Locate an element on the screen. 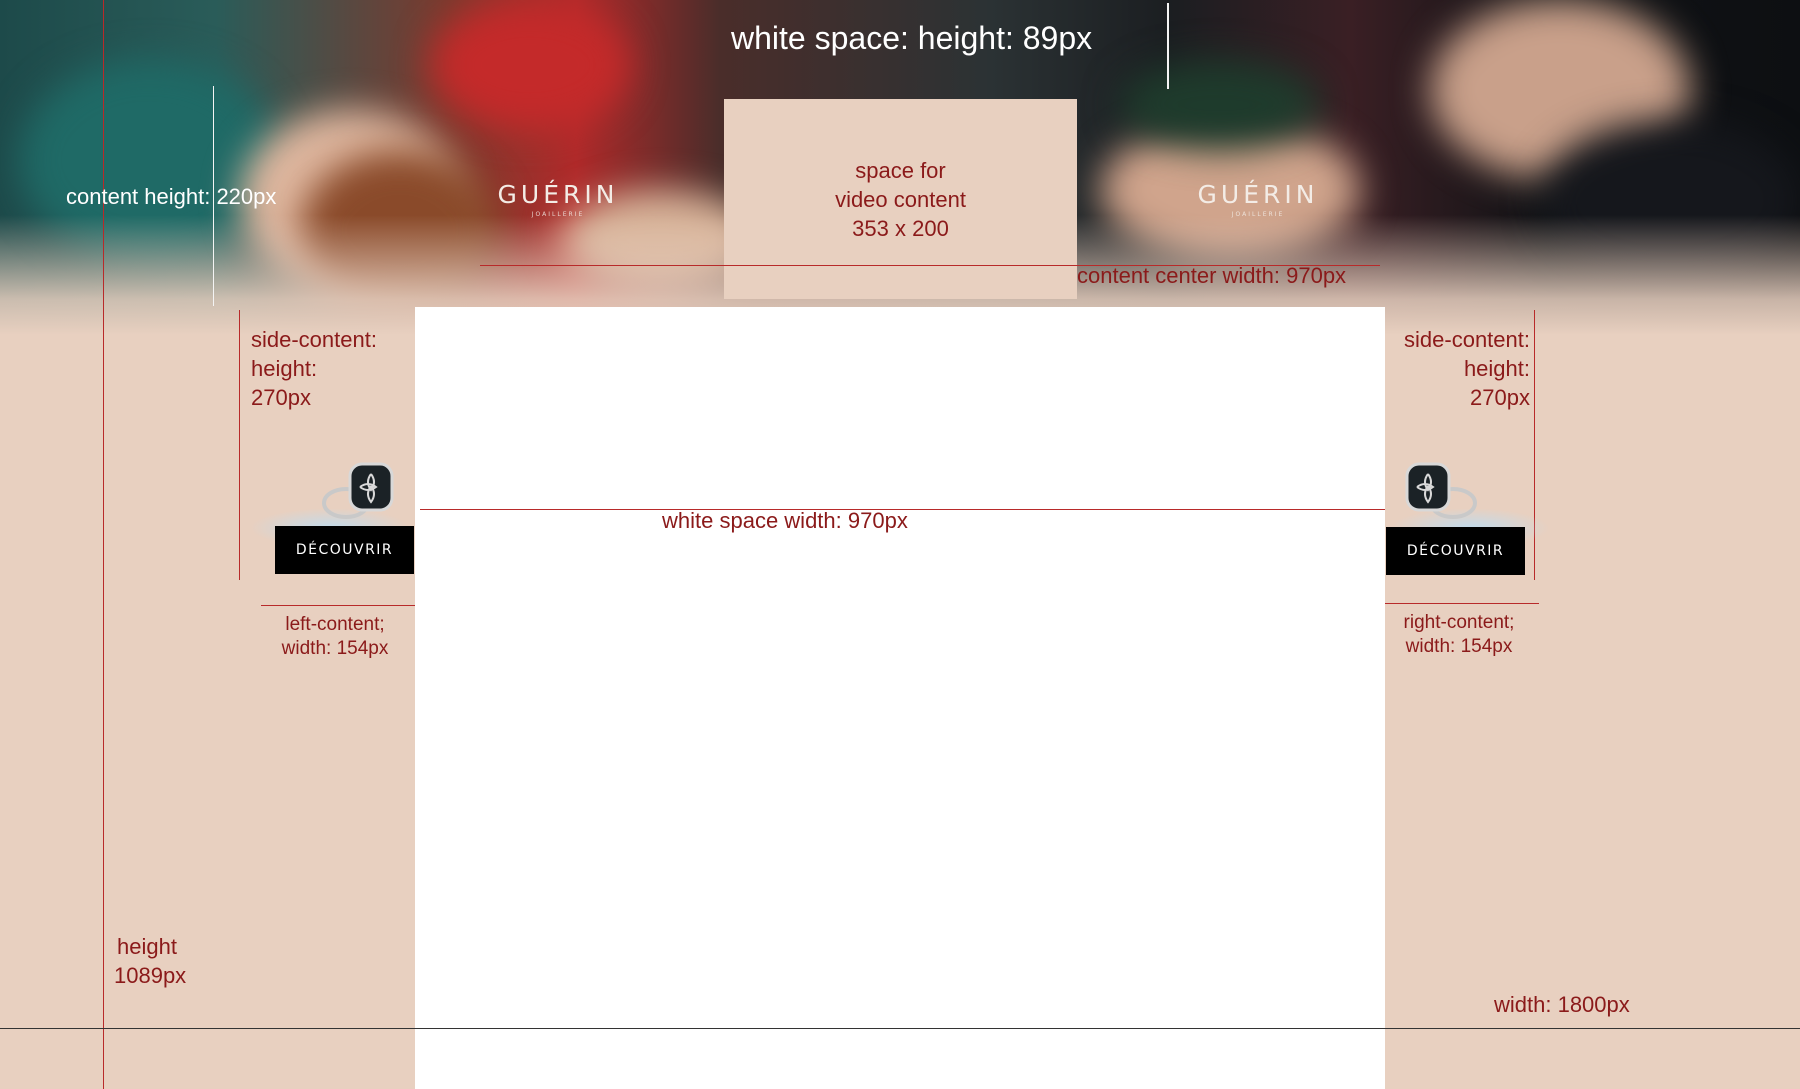 The image size is (1800, 1089). annotation-content-center-width: content center width: 970px is located at coordinates (1212, 275).